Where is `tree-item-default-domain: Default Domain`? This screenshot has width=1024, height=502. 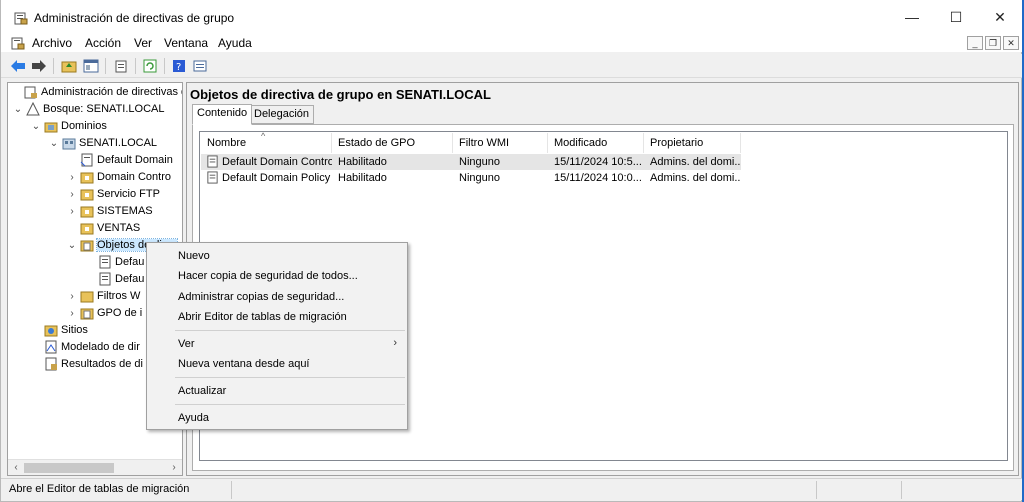
tree-item-default-domain: Default Domain is located at coordinates (119, 160).